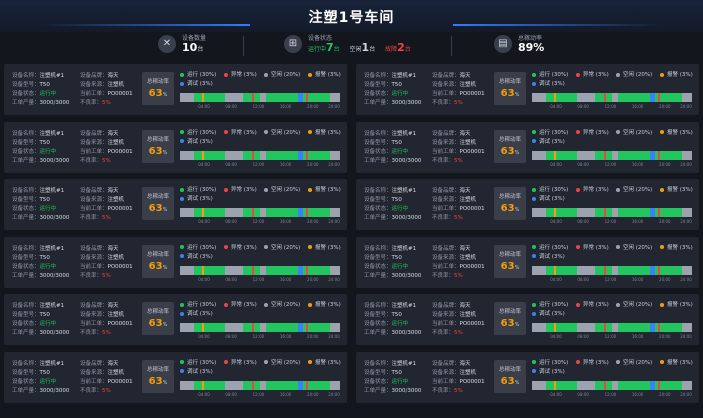 This screenshot has width=703, height=418. Describe the element at coordinates (203, 212) in the screenshot. I see `timeline-segment-alarm` at that location.